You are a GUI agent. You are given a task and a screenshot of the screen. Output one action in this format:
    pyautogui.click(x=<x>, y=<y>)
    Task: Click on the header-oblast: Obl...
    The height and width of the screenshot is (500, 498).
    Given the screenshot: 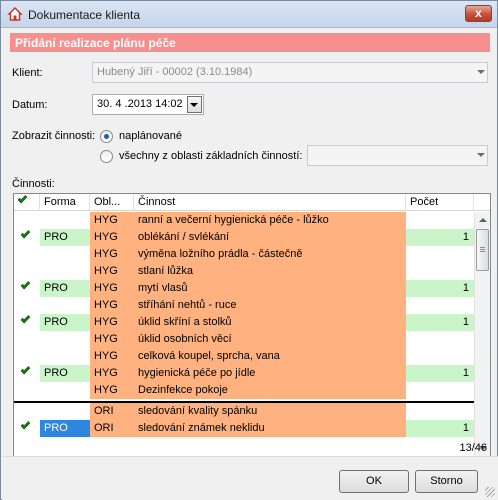 What is the action you would take?
    pyautogui.click(x=112, y=202)
    